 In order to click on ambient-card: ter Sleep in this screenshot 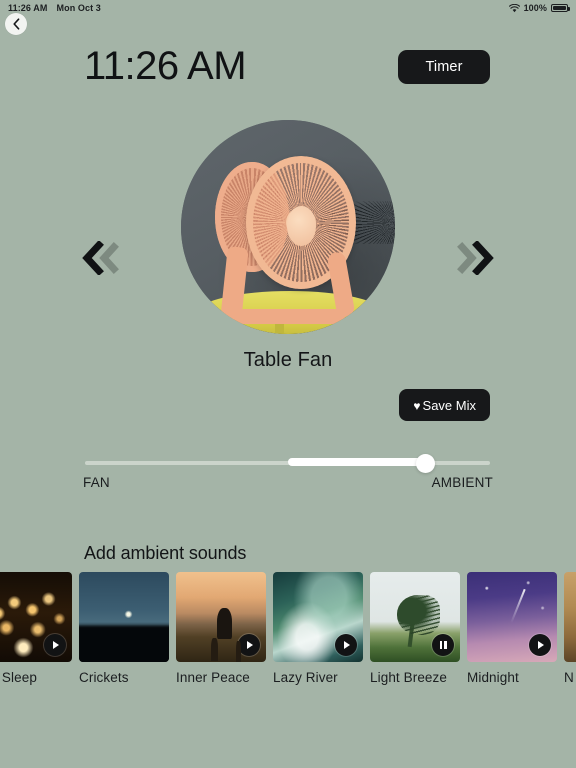, I will do `click(36, 628)`.